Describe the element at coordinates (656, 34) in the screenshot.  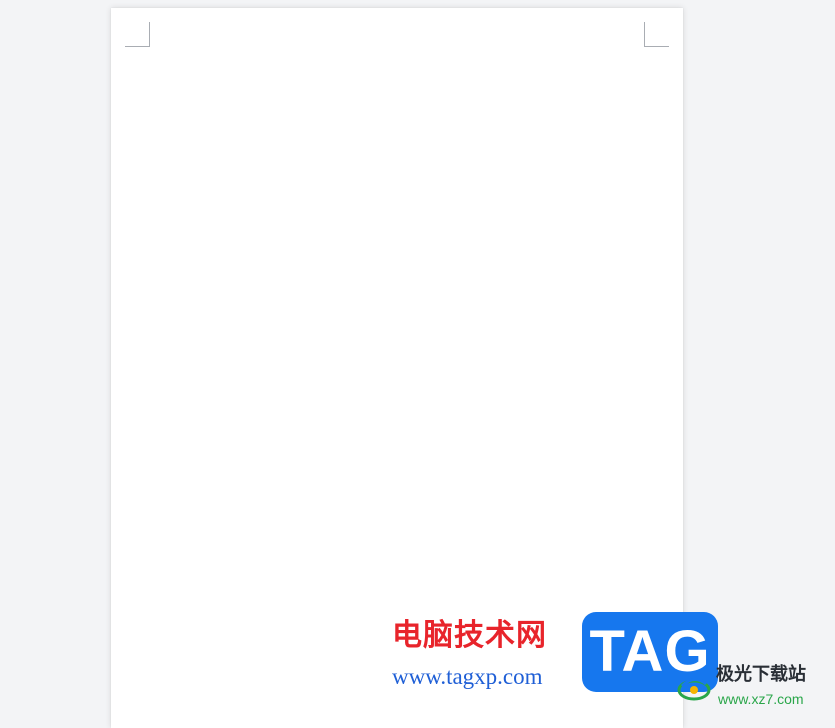
I see `margin-corner-mark-top-right` at that location.